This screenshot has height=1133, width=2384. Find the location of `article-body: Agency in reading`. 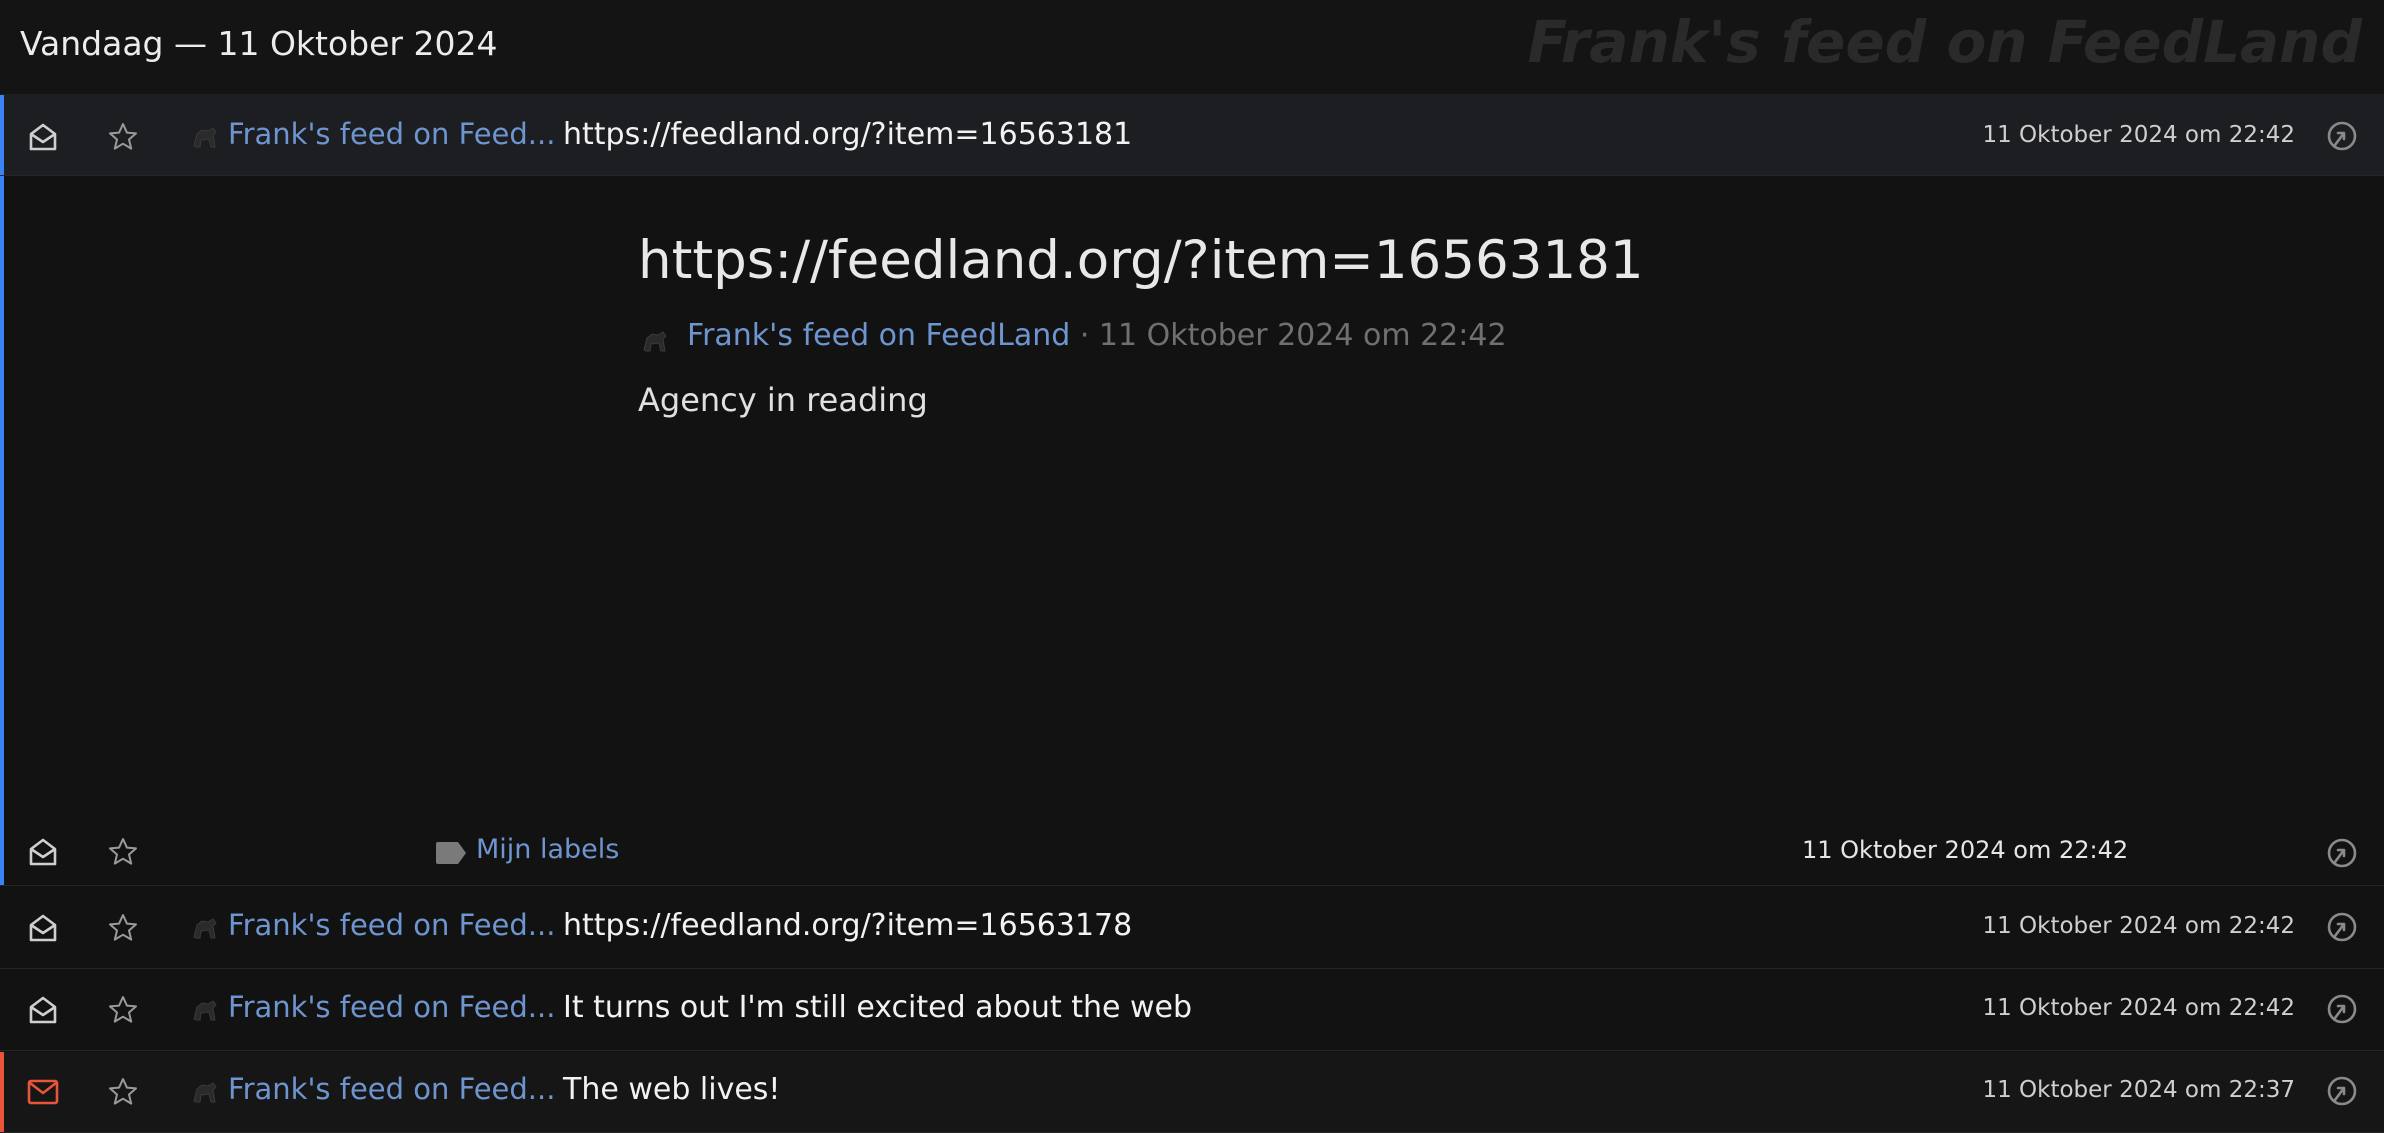

article-body: Agency in reading is located at coordinates (783, 400).